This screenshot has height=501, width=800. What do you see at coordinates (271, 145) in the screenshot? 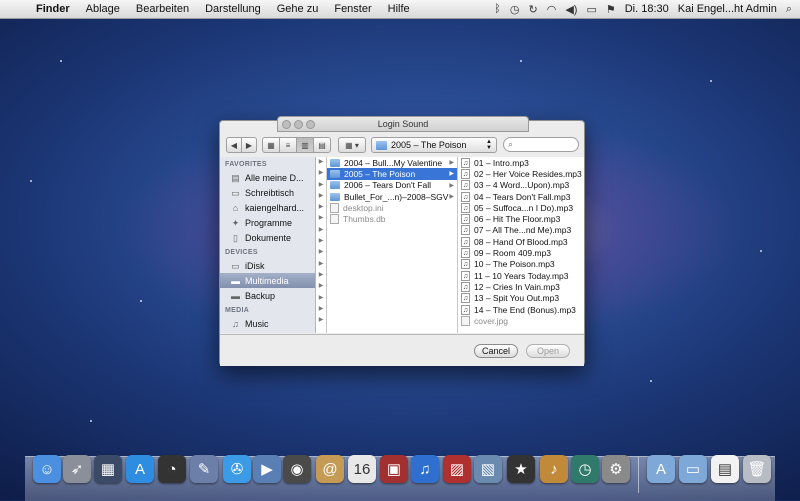
I see `icon-view-button: ▦` at bounding box center [271, 145].